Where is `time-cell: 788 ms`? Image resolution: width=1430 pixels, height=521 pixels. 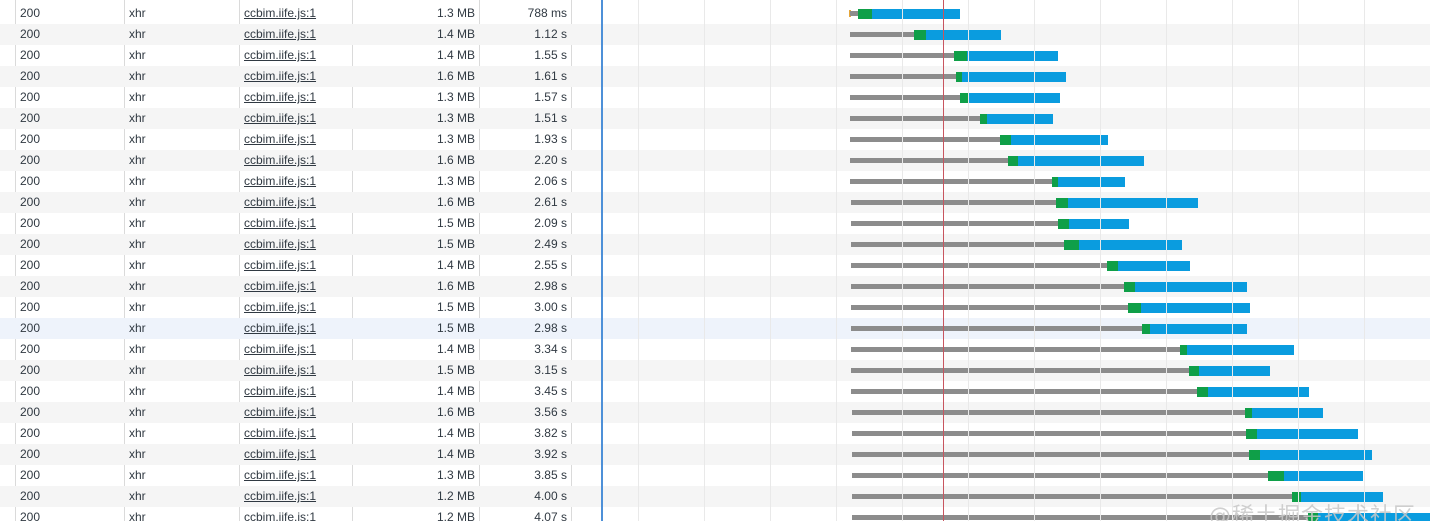
time-cell: 788 ms is located at coordinates (547, 13).